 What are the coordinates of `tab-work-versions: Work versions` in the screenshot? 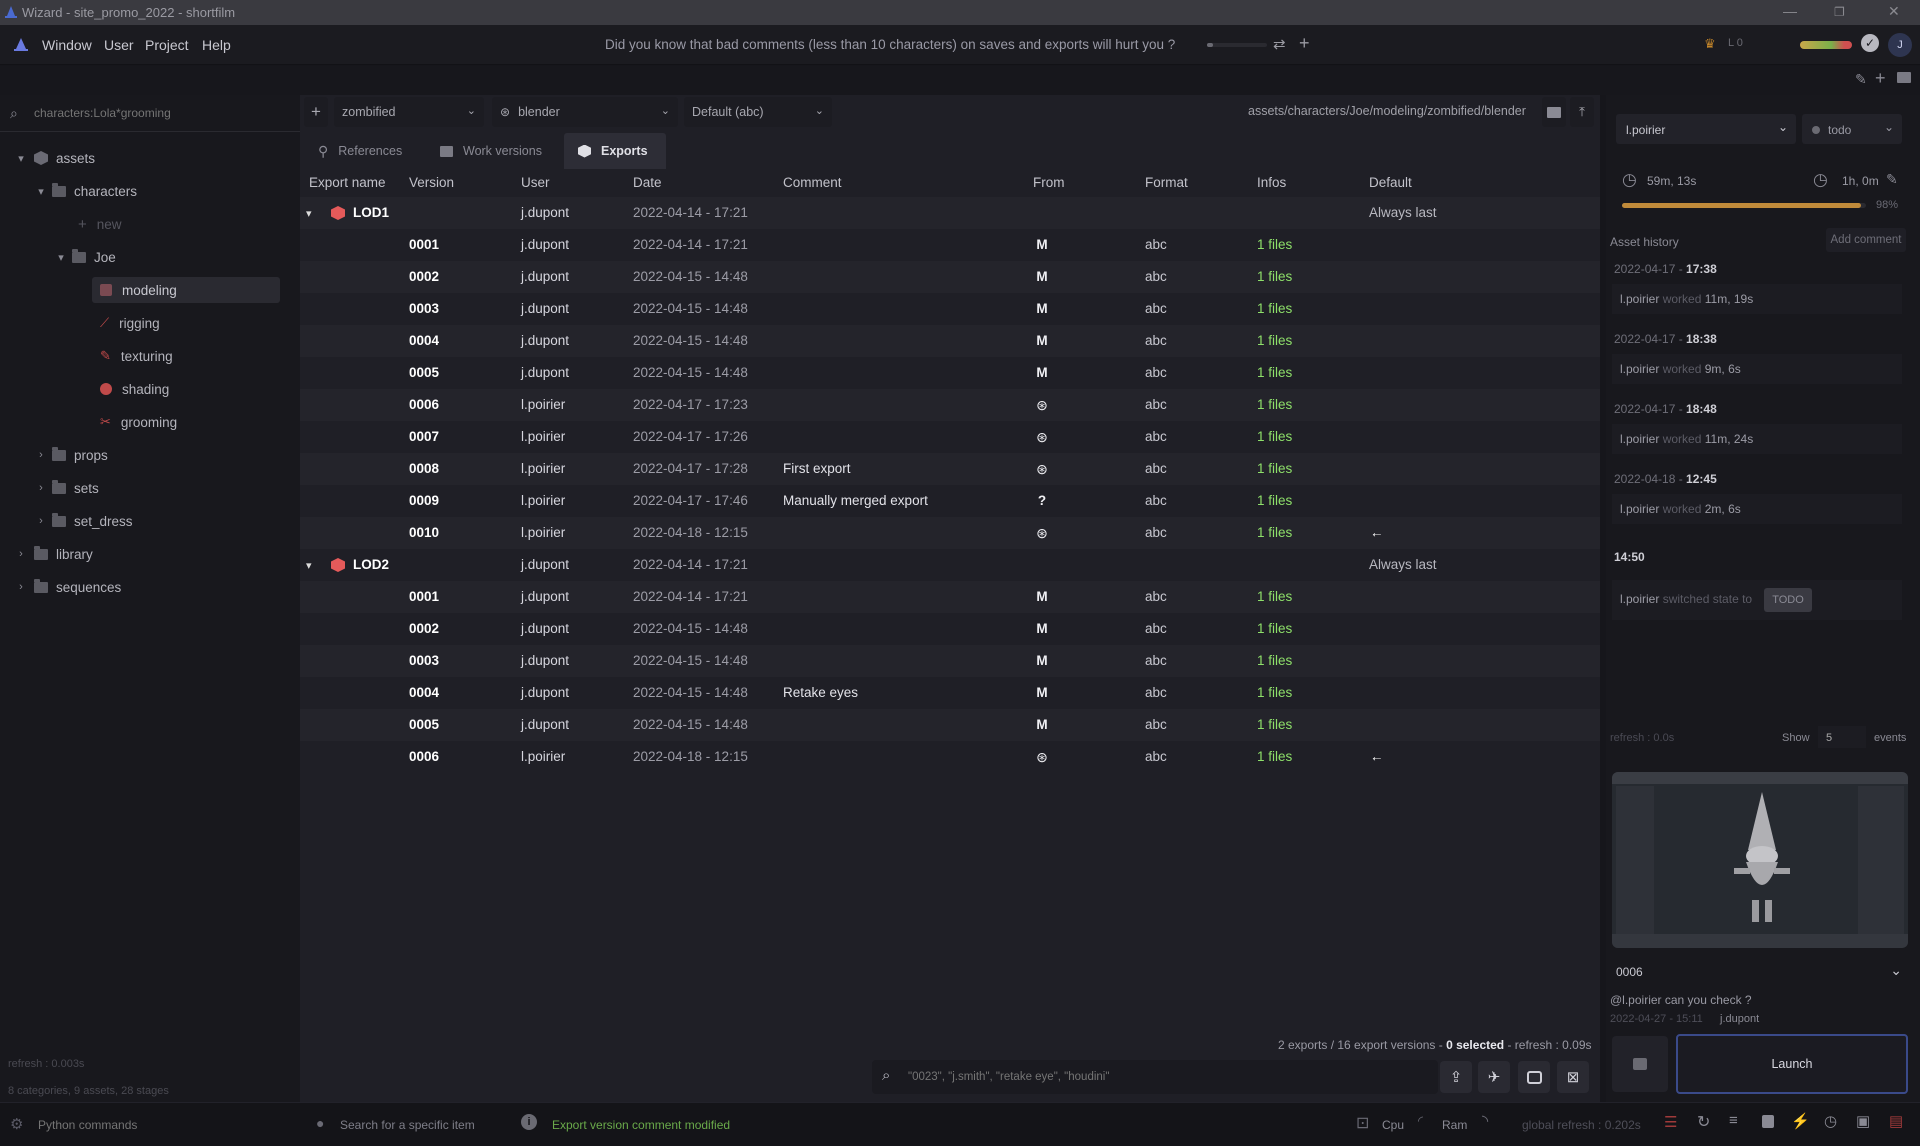 It's located at (492, 151).